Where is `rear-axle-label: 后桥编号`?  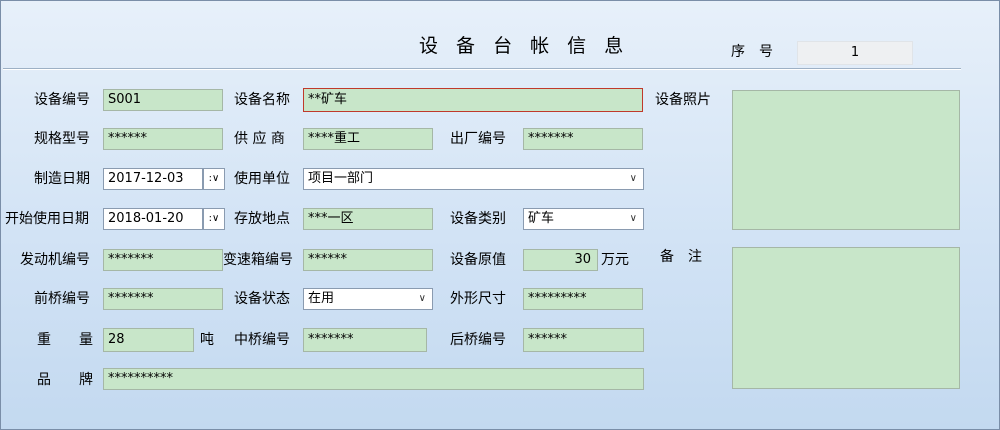
rear-axle-label: 后桥编号 is located at coordinates (478, 340).